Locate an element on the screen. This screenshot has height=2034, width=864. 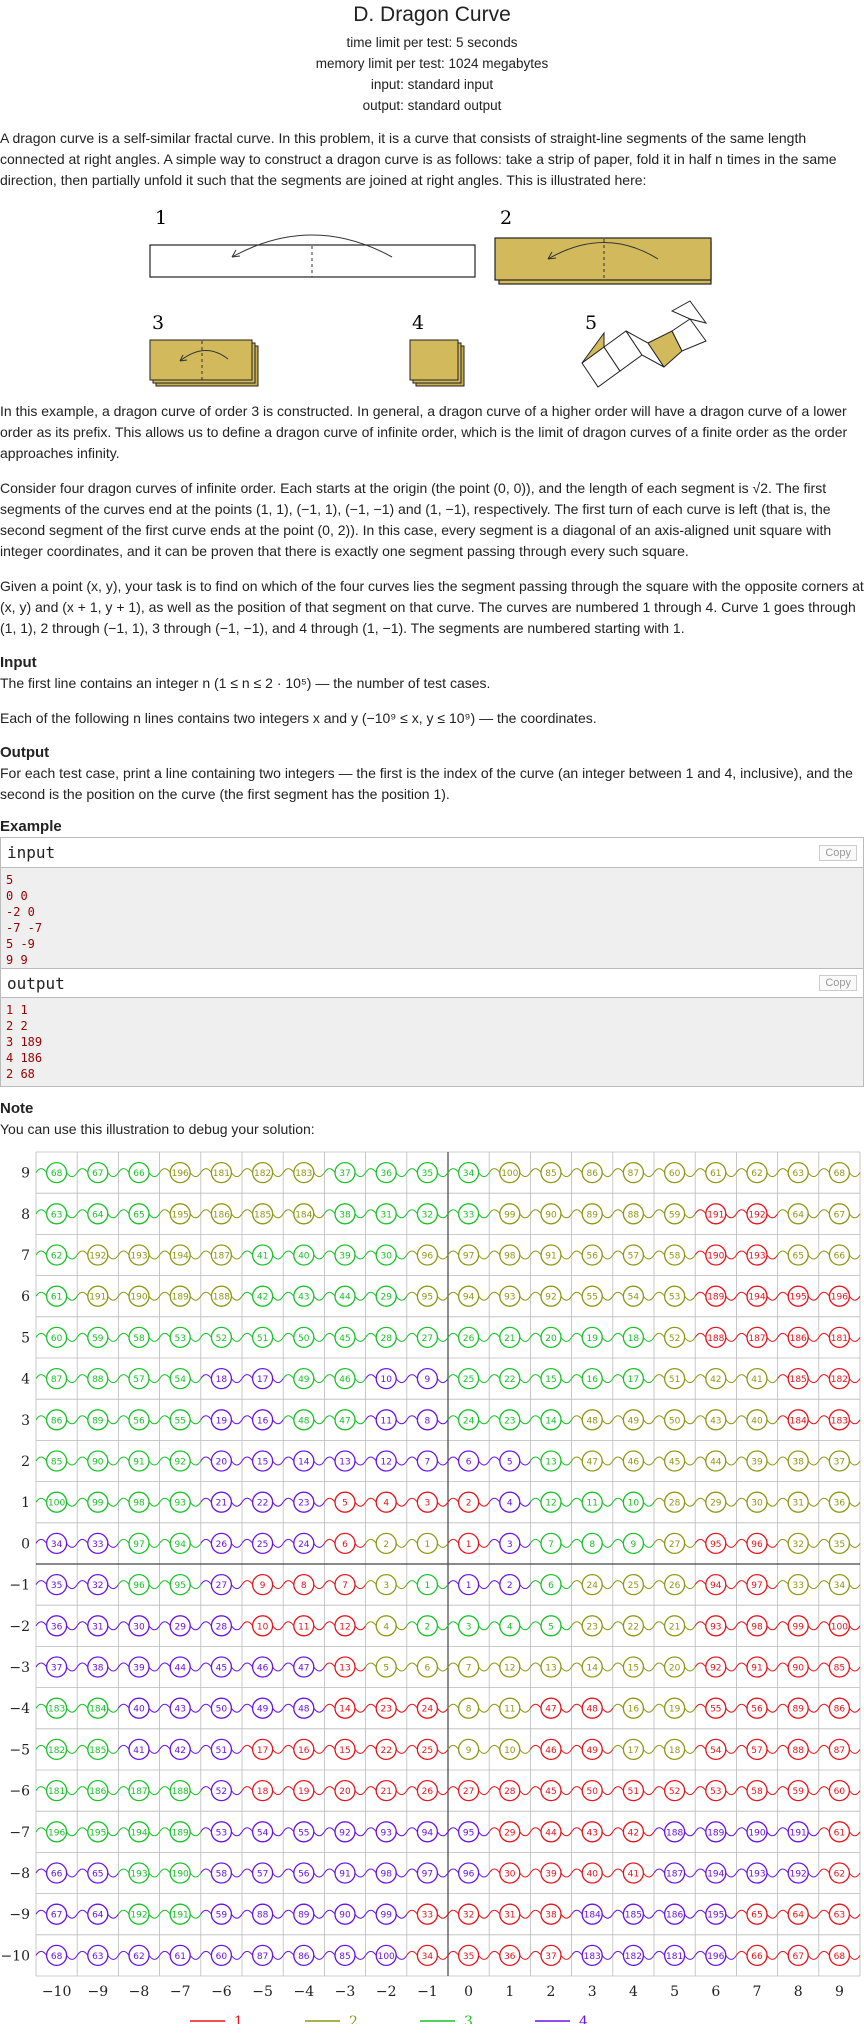
cell-index: 50 is located at coordinates (222, 1710).